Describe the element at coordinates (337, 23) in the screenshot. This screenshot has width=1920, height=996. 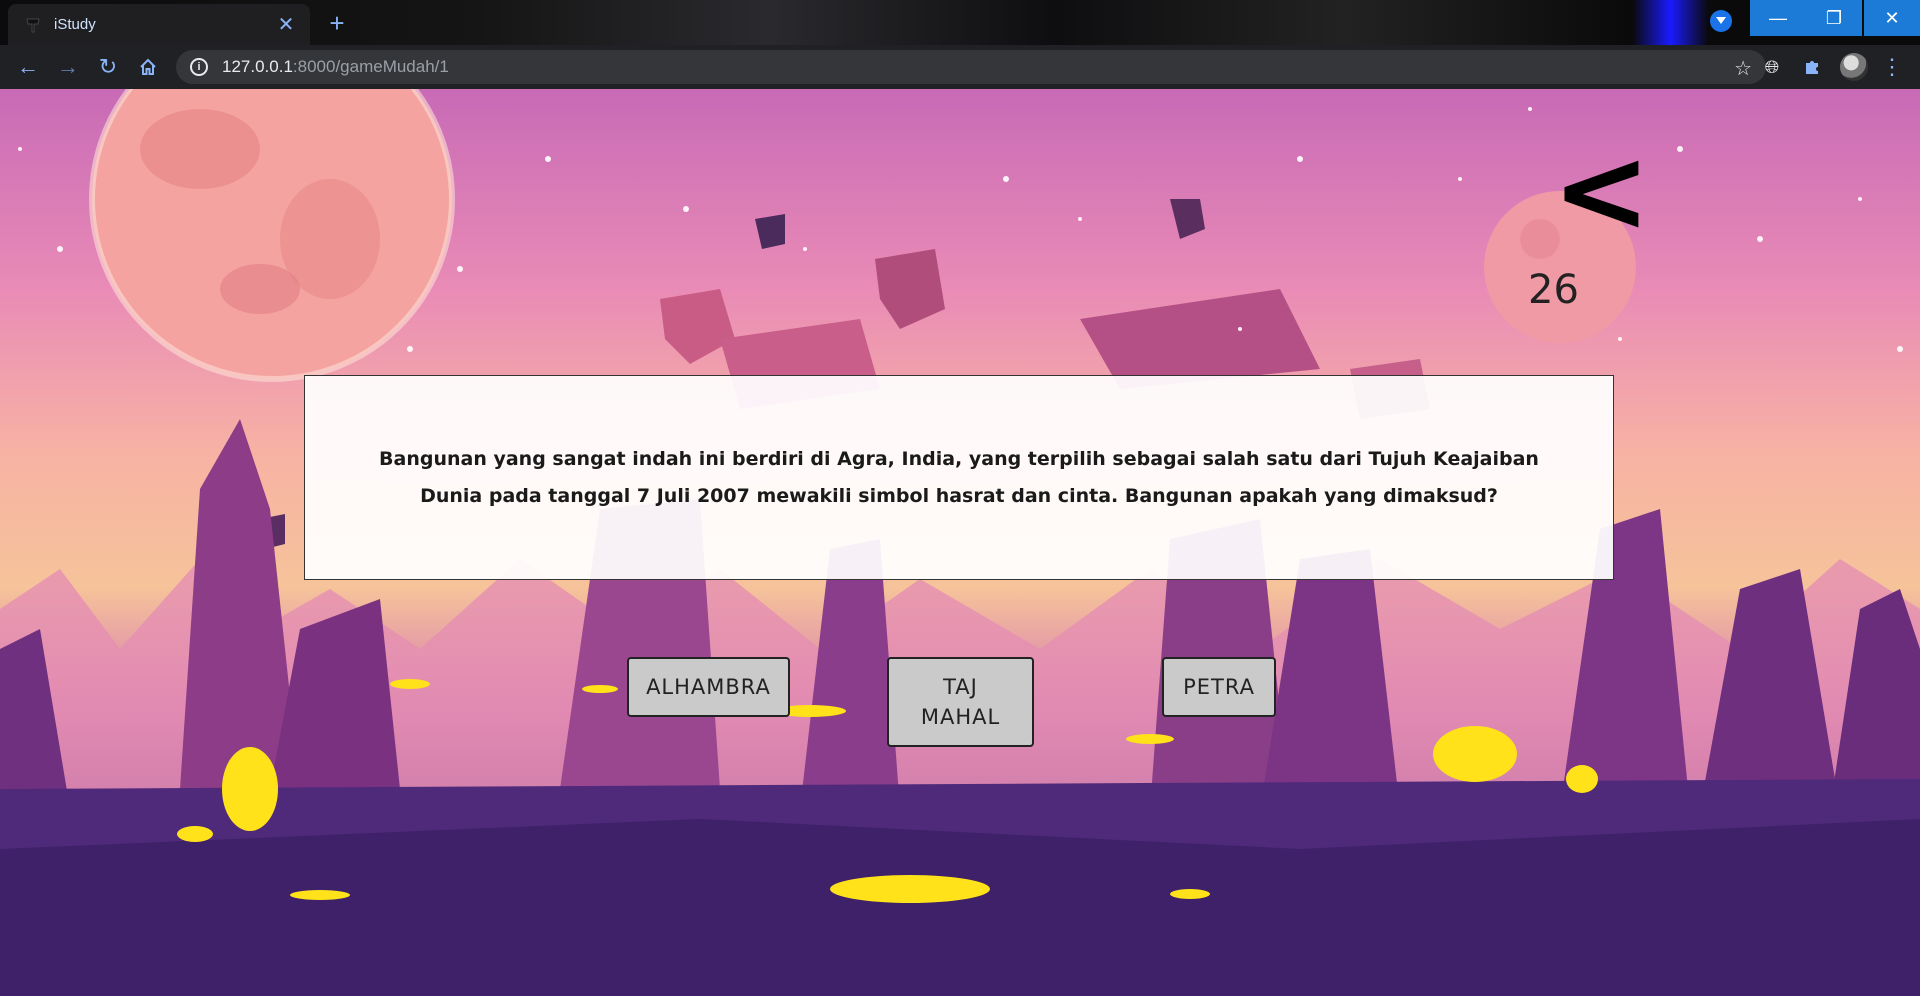
I see `plus-icon: +` at that location.